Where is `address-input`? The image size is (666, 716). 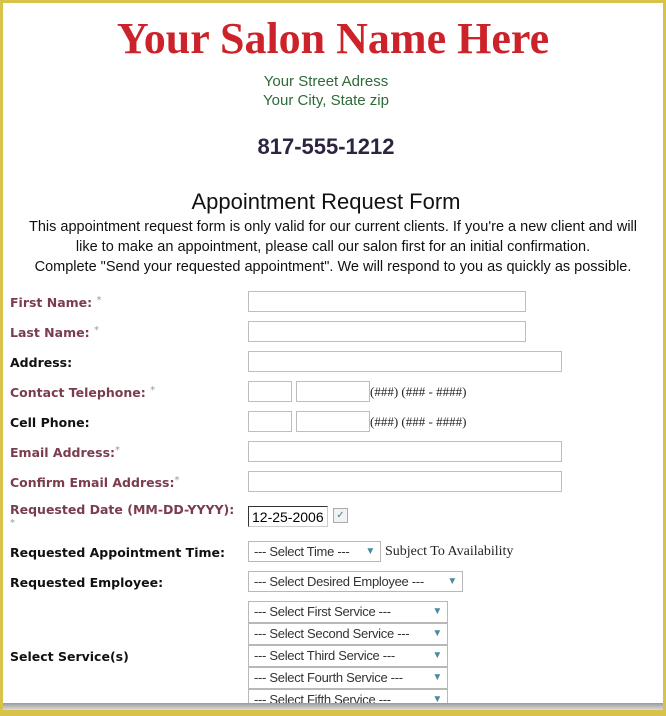
address-input is located at coordinates (405, 361).